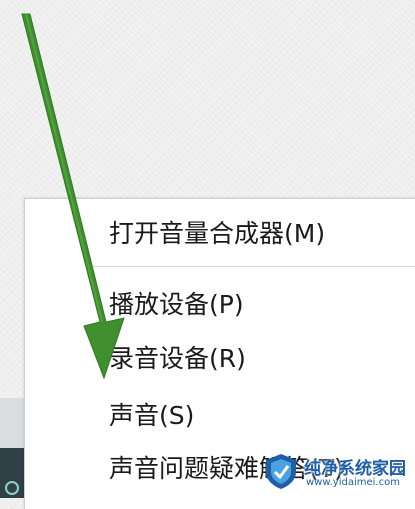 The image size is (415, 509). Describe the element at coordinates (12, 488) in the screenshot. I see `taskbar-tray-icon` at that location.